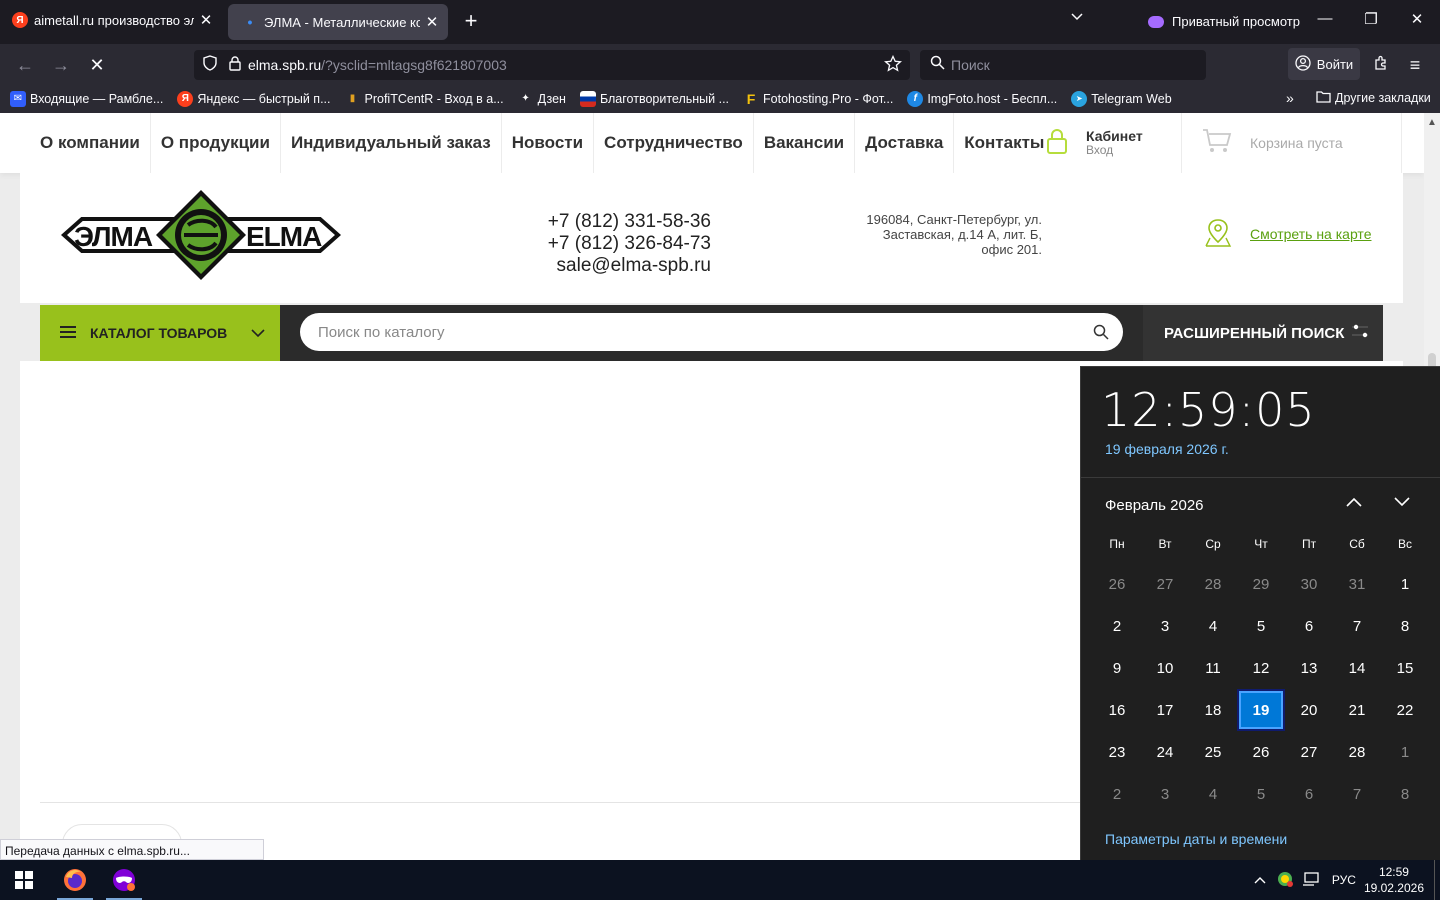 Image resolution: width=1440 pixels, height=900 pixels. I want to click on catalog-search-input, so click(698, 332).